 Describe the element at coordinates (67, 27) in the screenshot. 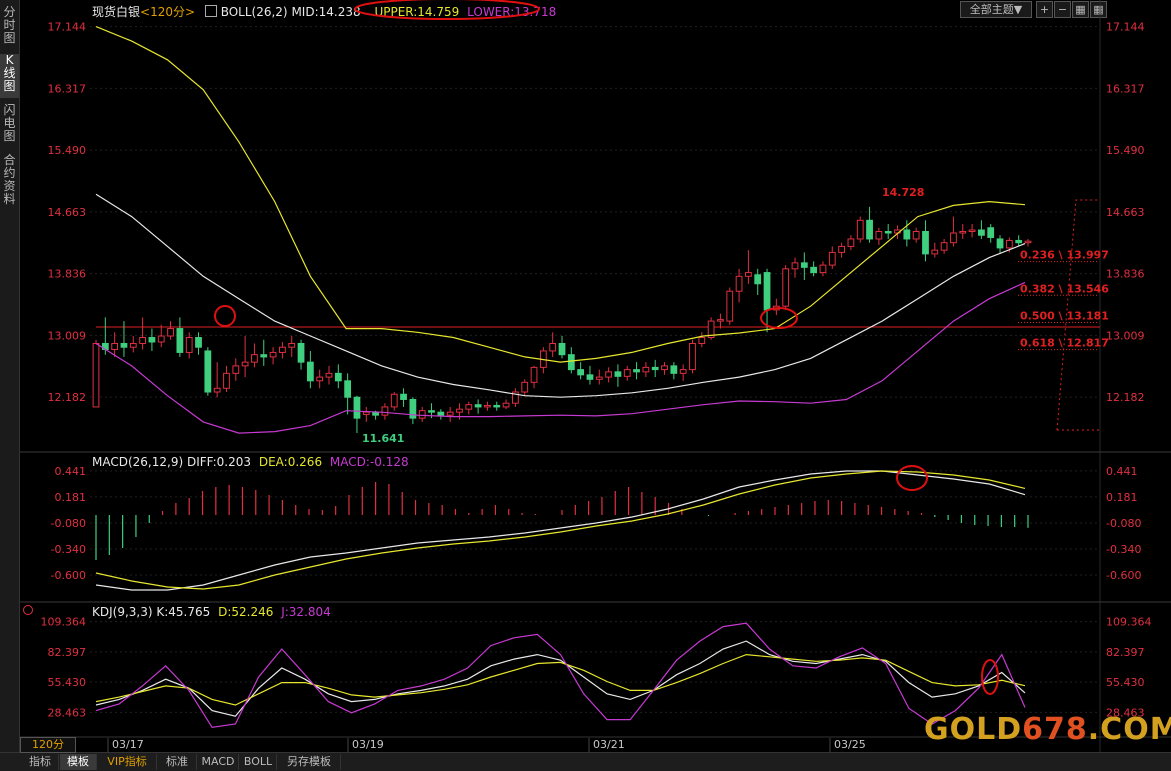

I see `price-left-tick: 17.144` at that location.